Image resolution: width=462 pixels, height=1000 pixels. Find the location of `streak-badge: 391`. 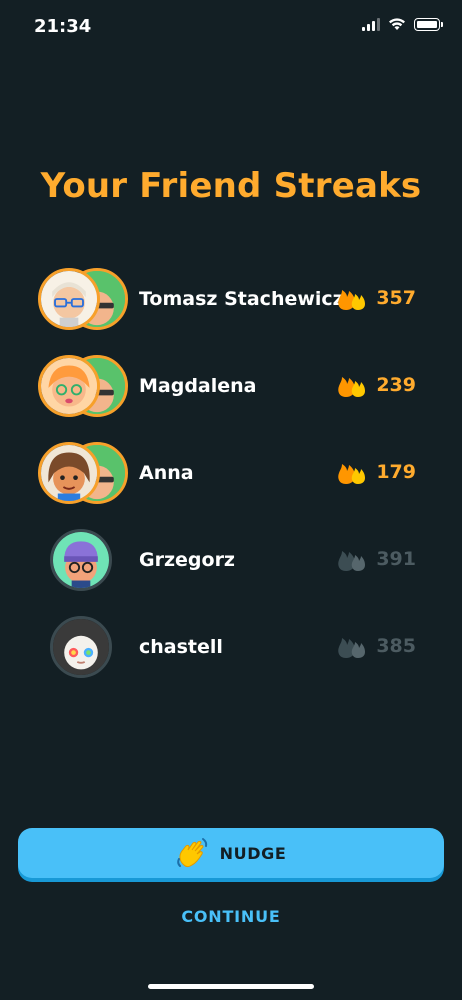

streak-badge: 391 is located at coordinates (376, 559).